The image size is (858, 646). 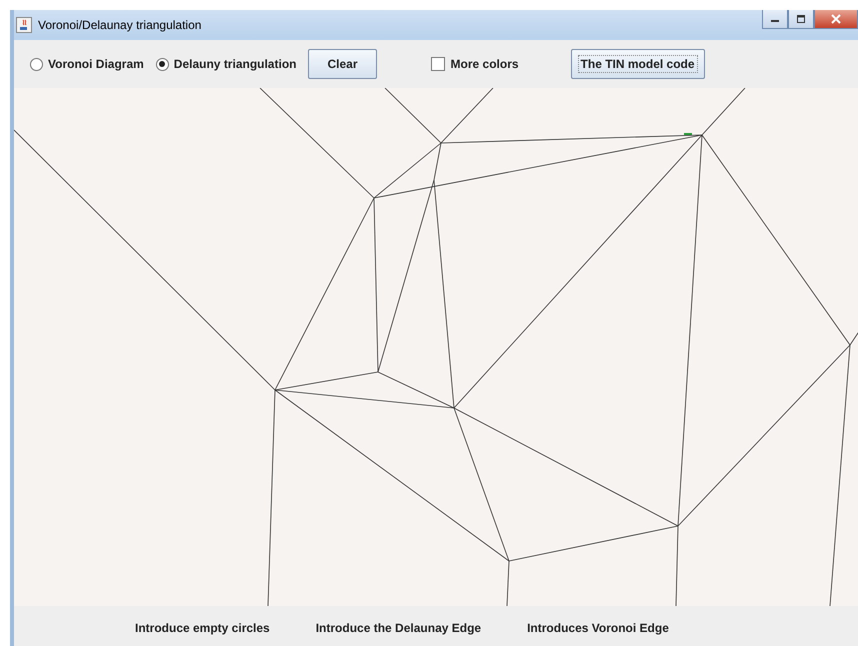 What do you see at coordinates (87, 64) in the screenshot?
I see `radio-button: Voronoi Diagram` at bounding box center [87, 64].